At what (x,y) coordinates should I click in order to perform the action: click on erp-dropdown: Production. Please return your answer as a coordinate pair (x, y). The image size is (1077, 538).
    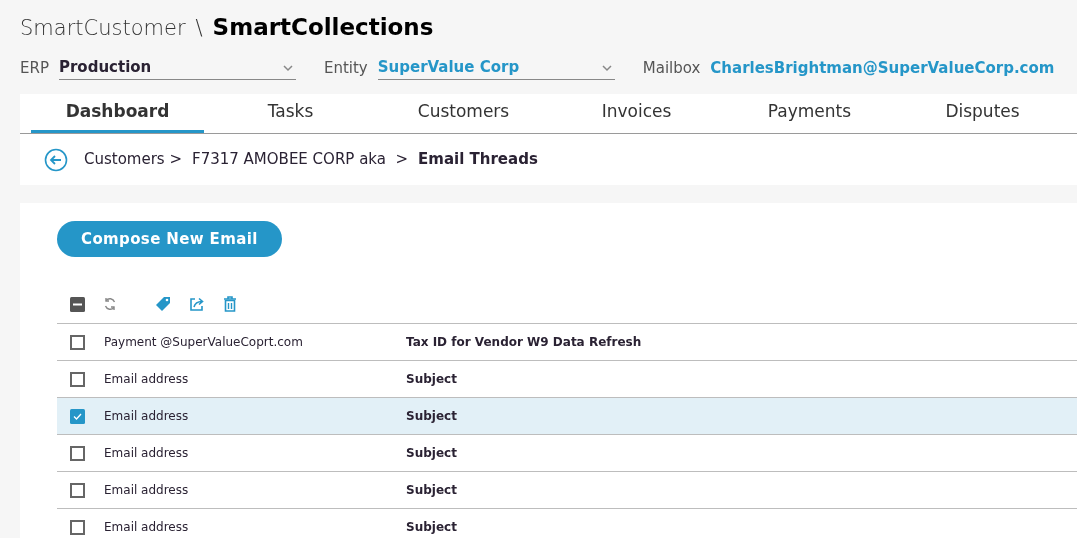
    Looking at the image, I should click on (177, 68).